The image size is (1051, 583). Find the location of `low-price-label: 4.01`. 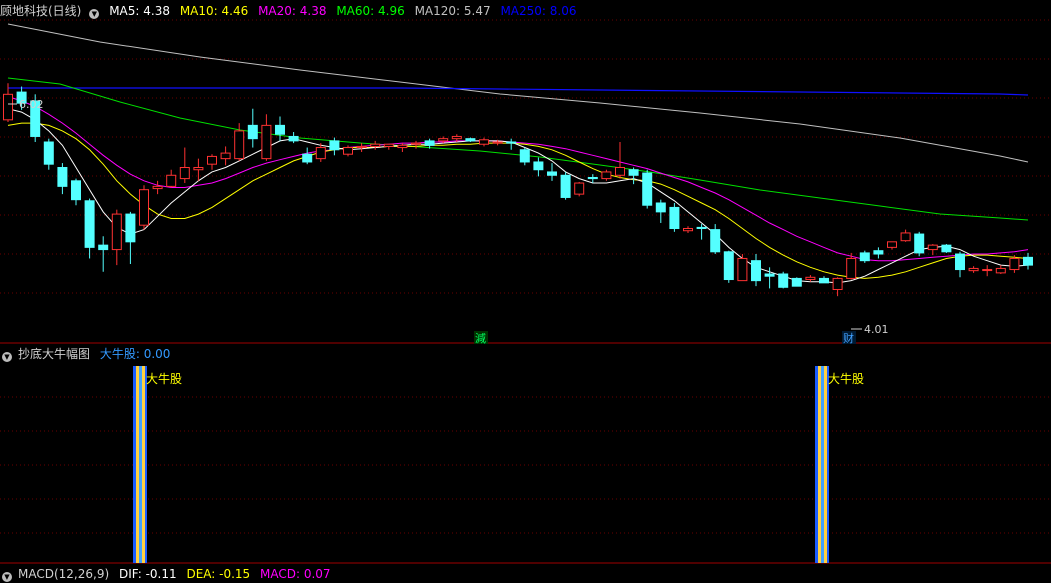

low-price-label: 4.01 is located at coordinates (876, 329).